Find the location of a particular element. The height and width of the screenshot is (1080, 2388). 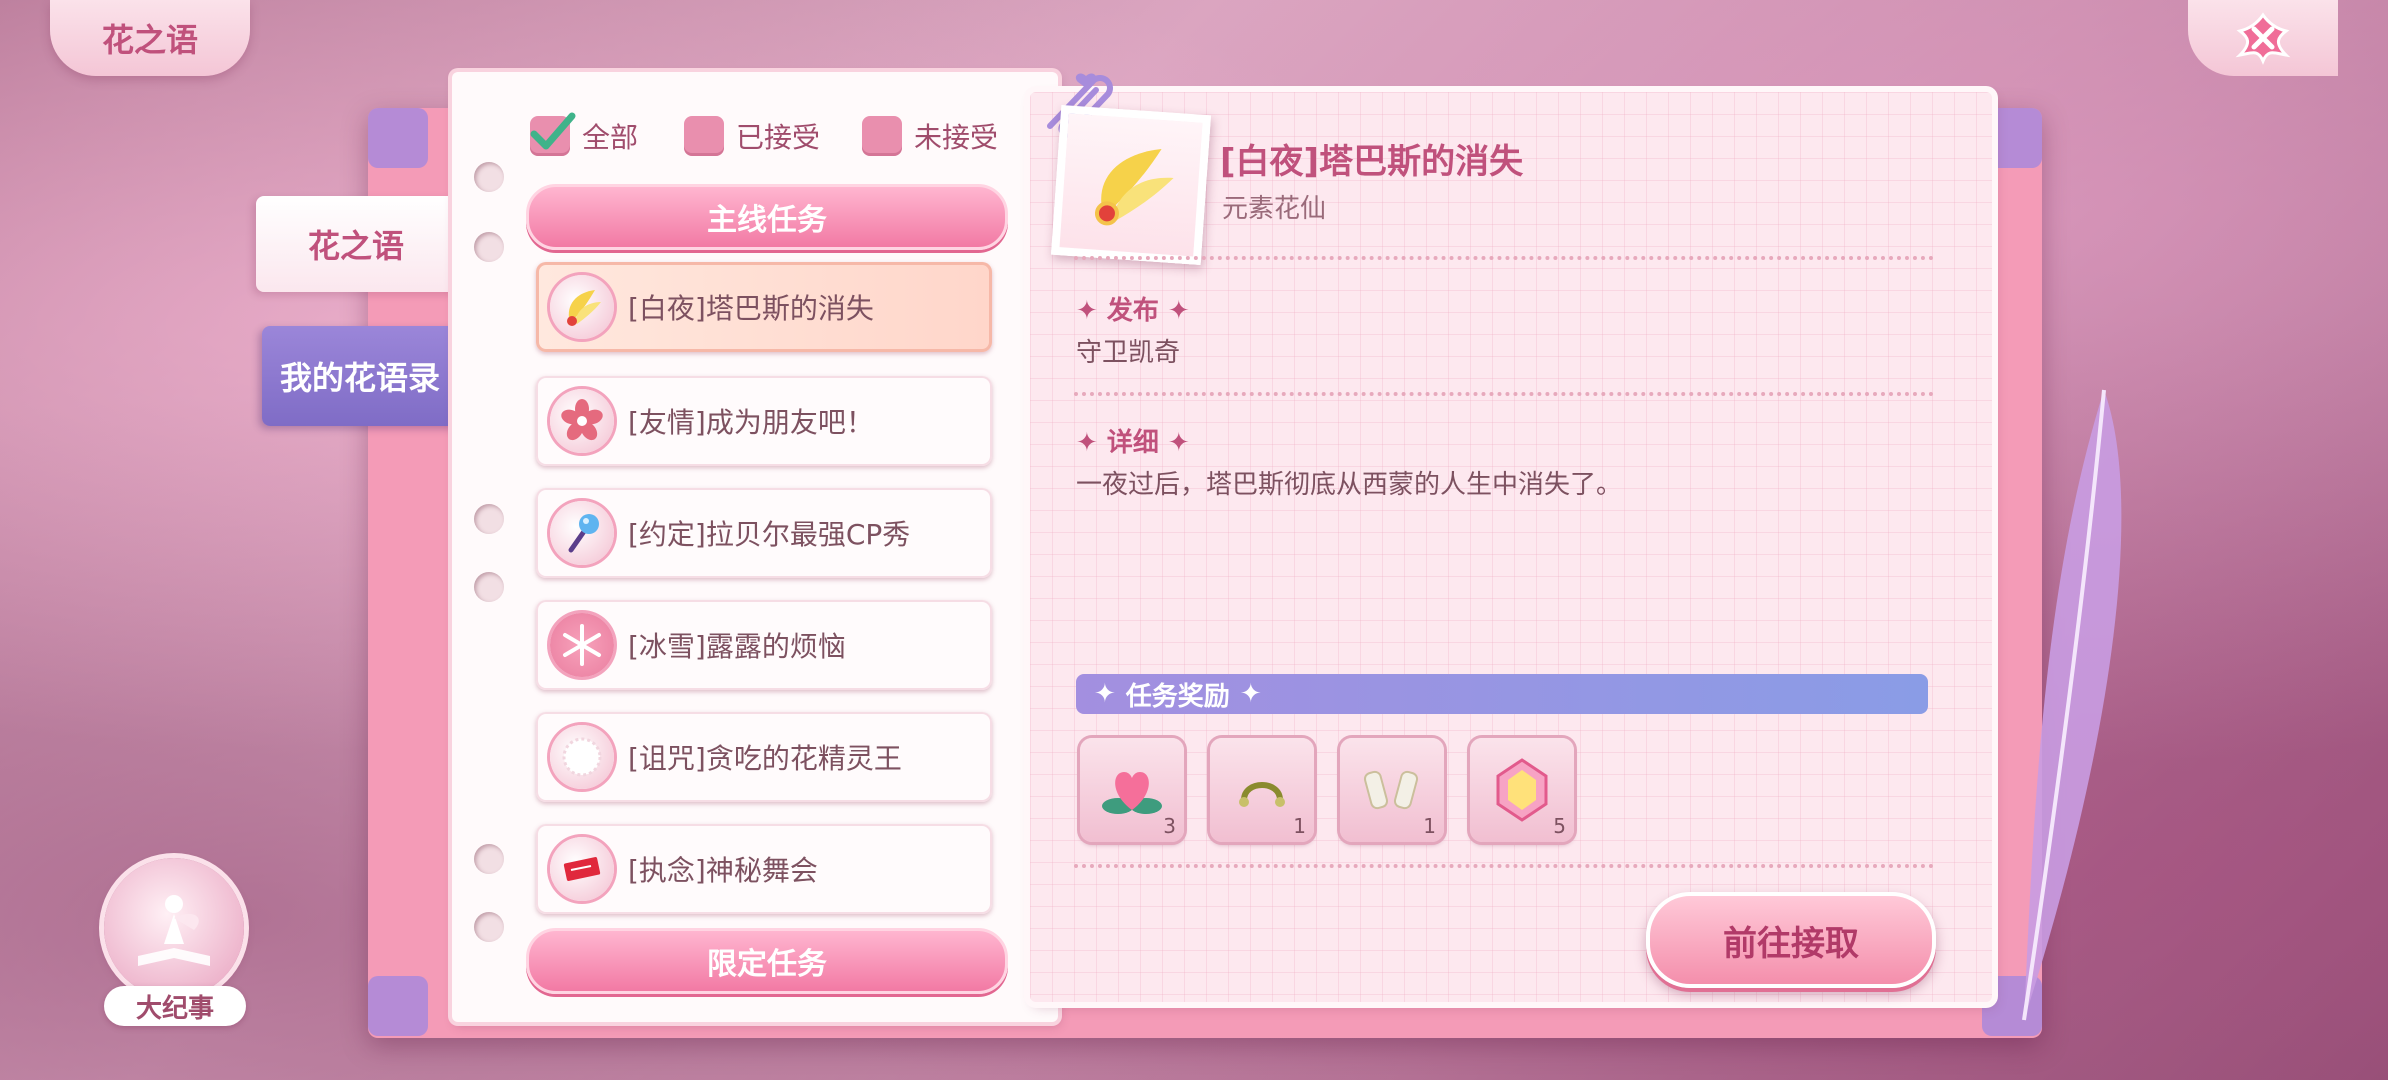

quest-subtitle: 元素花仙 is located at coordinates (1274, 209).